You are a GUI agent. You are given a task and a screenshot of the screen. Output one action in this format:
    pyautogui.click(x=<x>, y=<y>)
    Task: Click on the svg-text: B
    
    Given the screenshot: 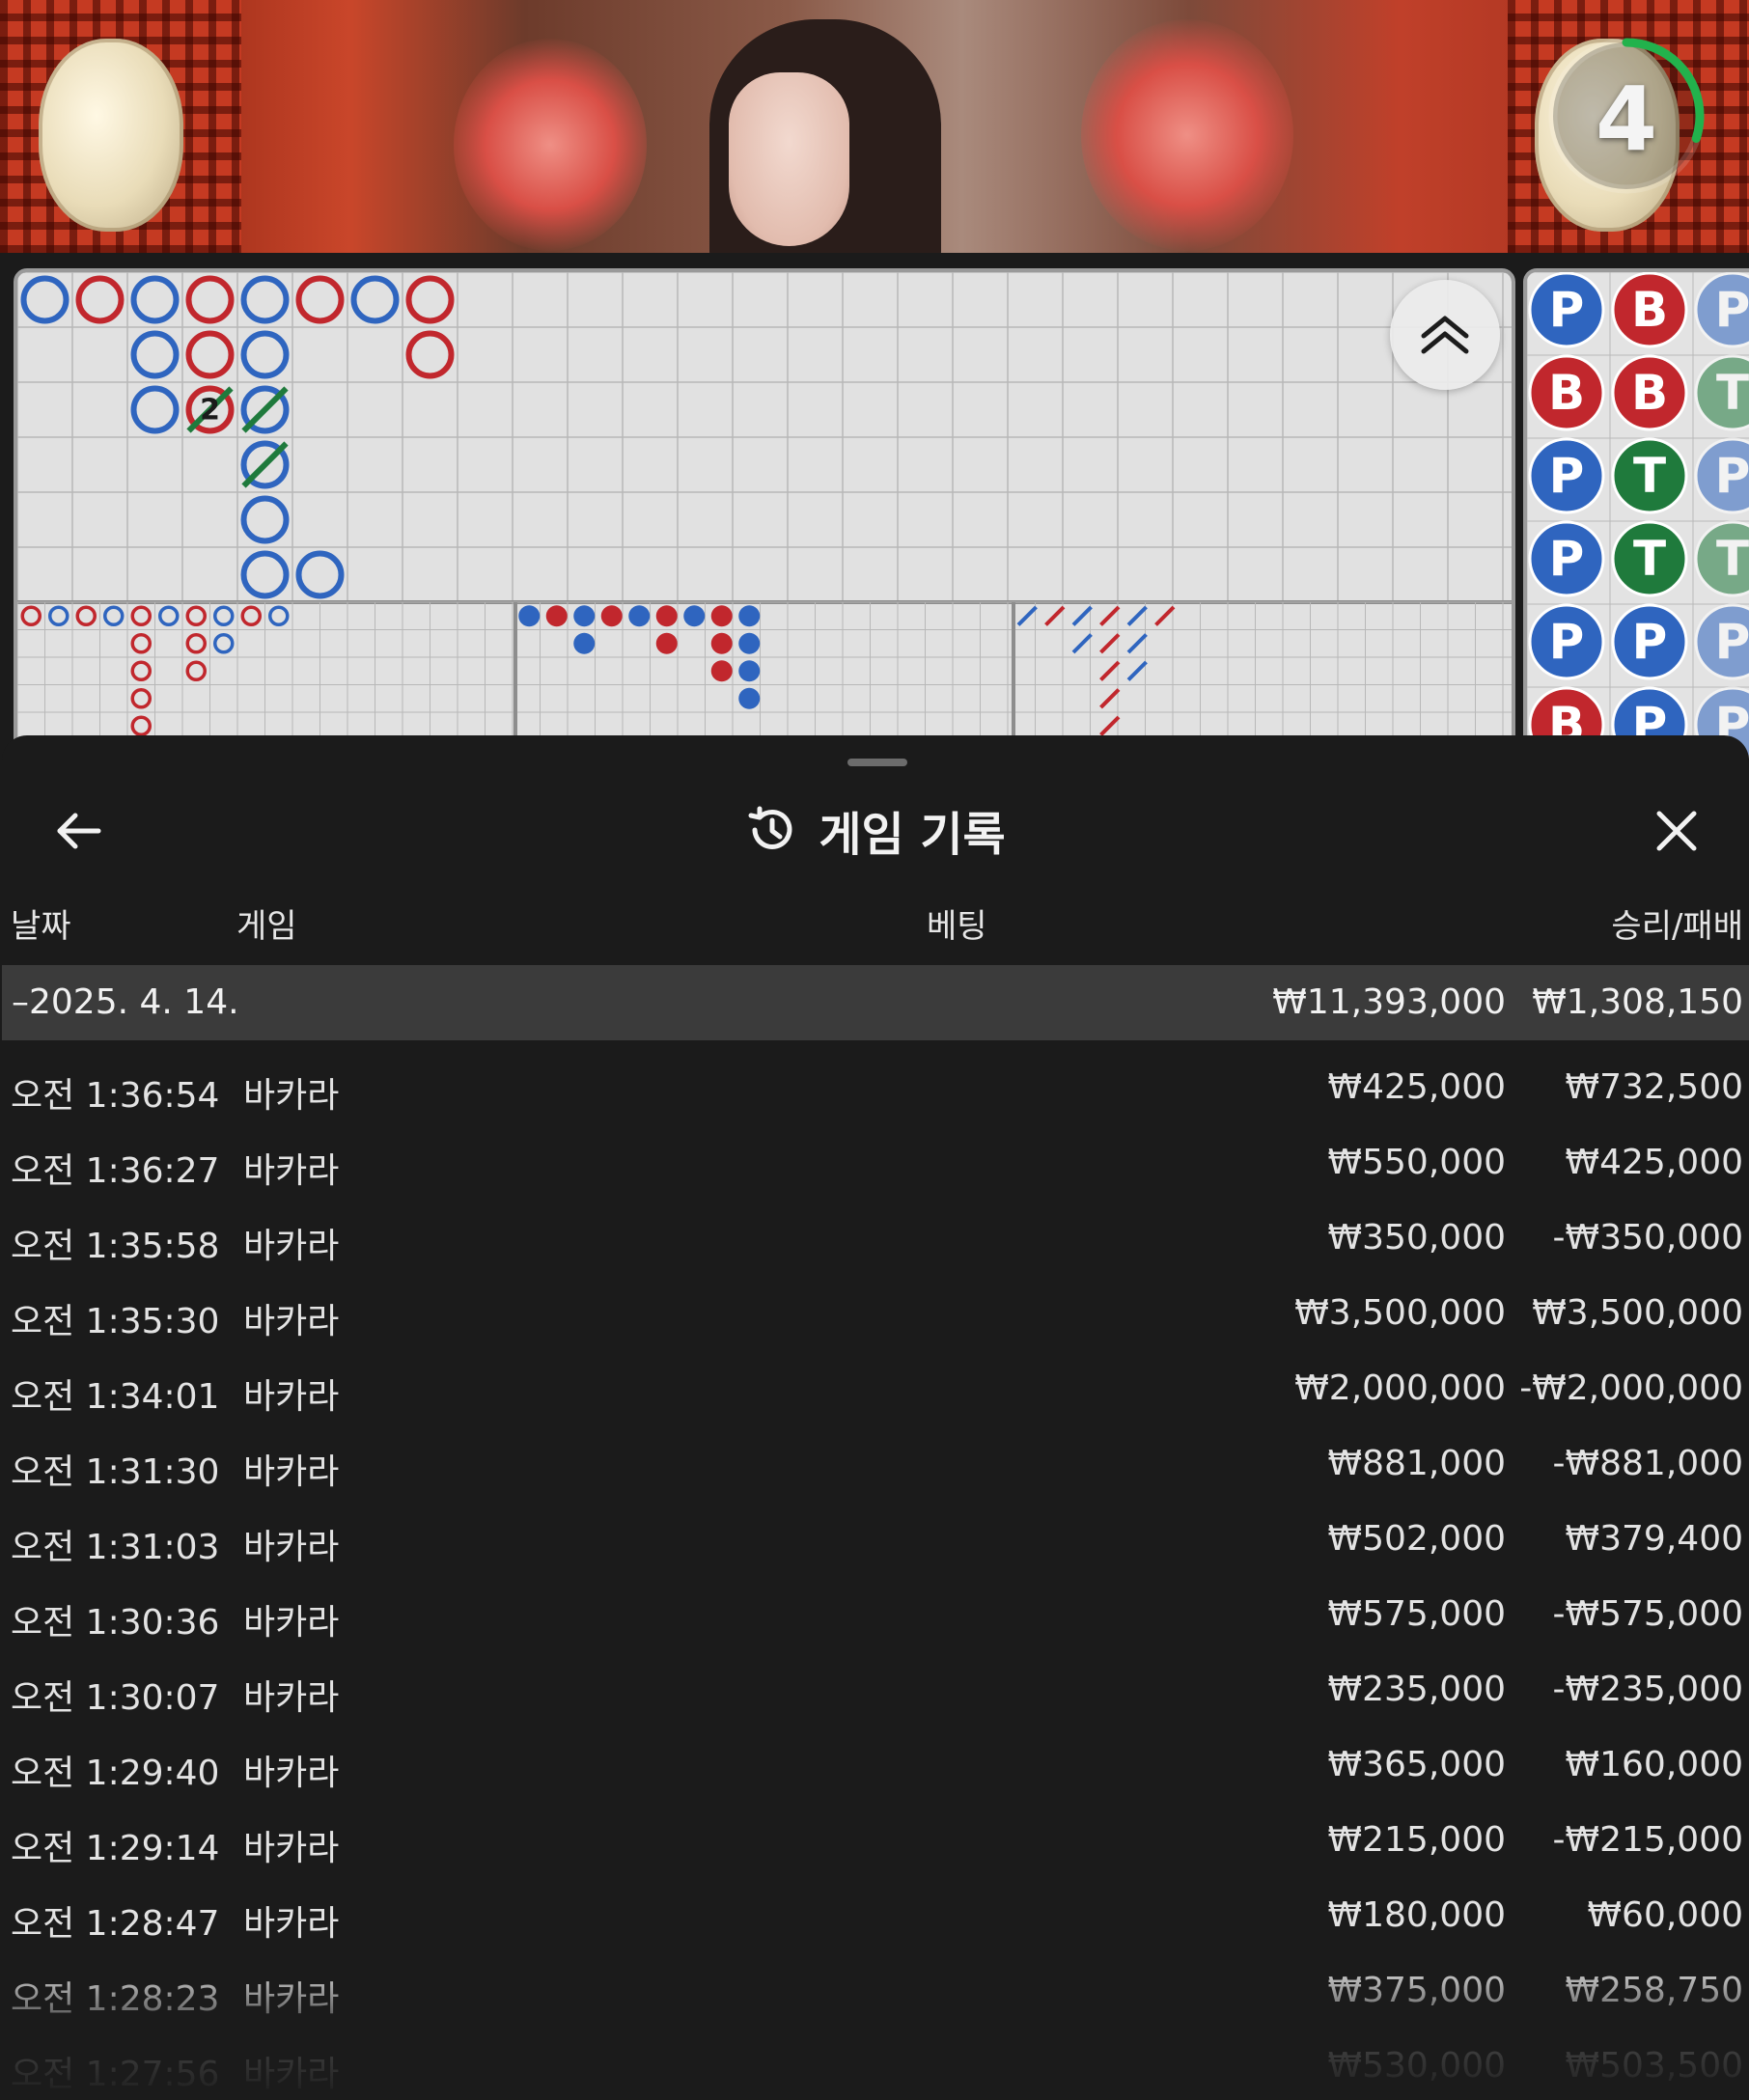 What is the action you would take?
    pyautogui.click(x=1649, y=393)
    